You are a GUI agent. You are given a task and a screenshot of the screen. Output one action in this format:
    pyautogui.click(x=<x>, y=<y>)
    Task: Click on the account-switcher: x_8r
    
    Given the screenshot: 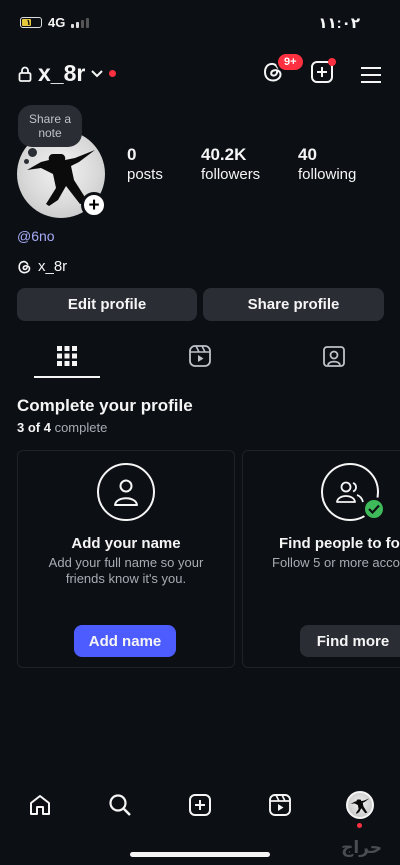 What is the action you would take?
    pyautogui.click(x=67, y=73)
    